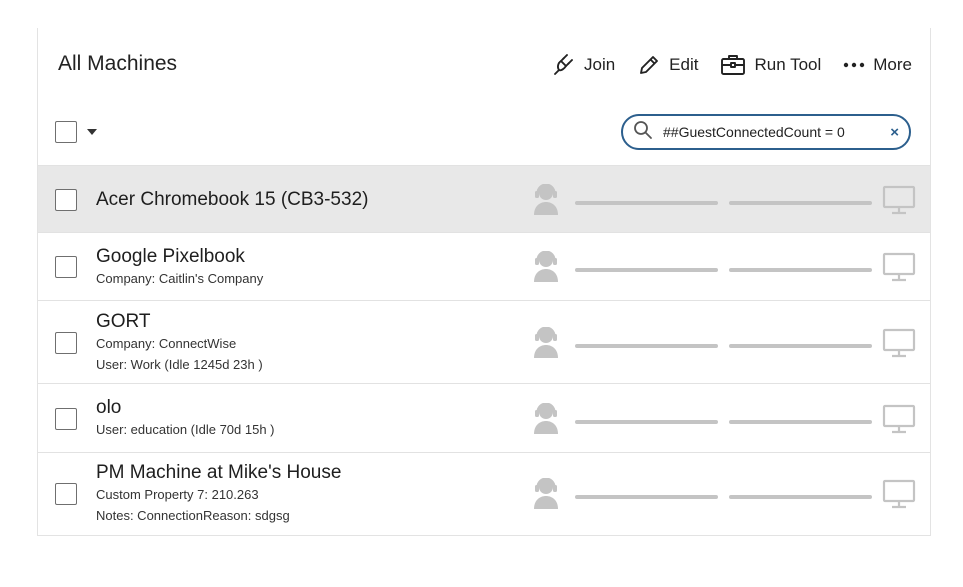  Describe the element at coordinates (684, 64) in the screenshot. I see `edit-label: Edit` at that location.